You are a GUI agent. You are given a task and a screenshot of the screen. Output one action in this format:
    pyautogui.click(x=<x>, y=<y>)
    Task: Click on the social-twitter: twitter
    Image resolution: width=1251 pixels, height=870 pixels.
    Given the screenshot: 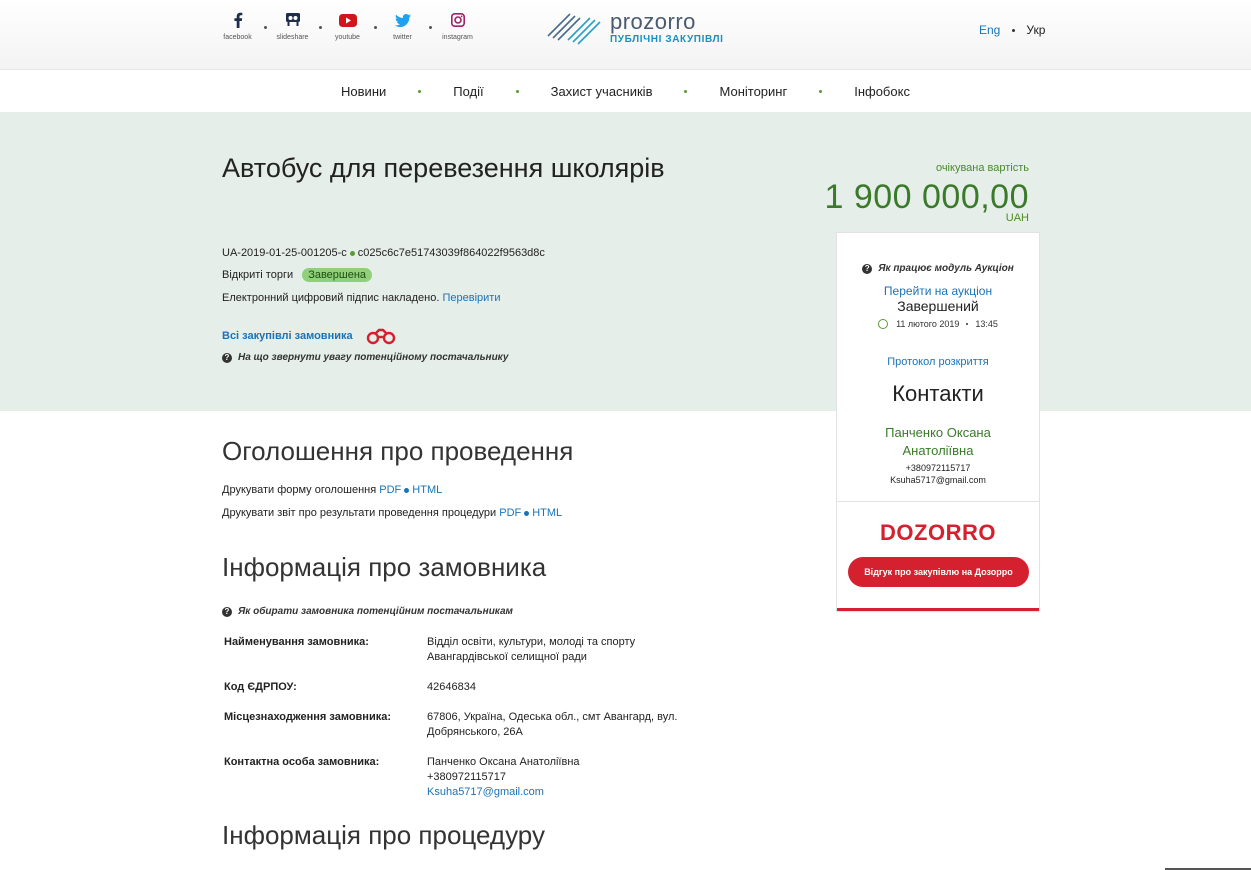 What is the action you would take?
    pyautogui.click(x=402, y=26)
    